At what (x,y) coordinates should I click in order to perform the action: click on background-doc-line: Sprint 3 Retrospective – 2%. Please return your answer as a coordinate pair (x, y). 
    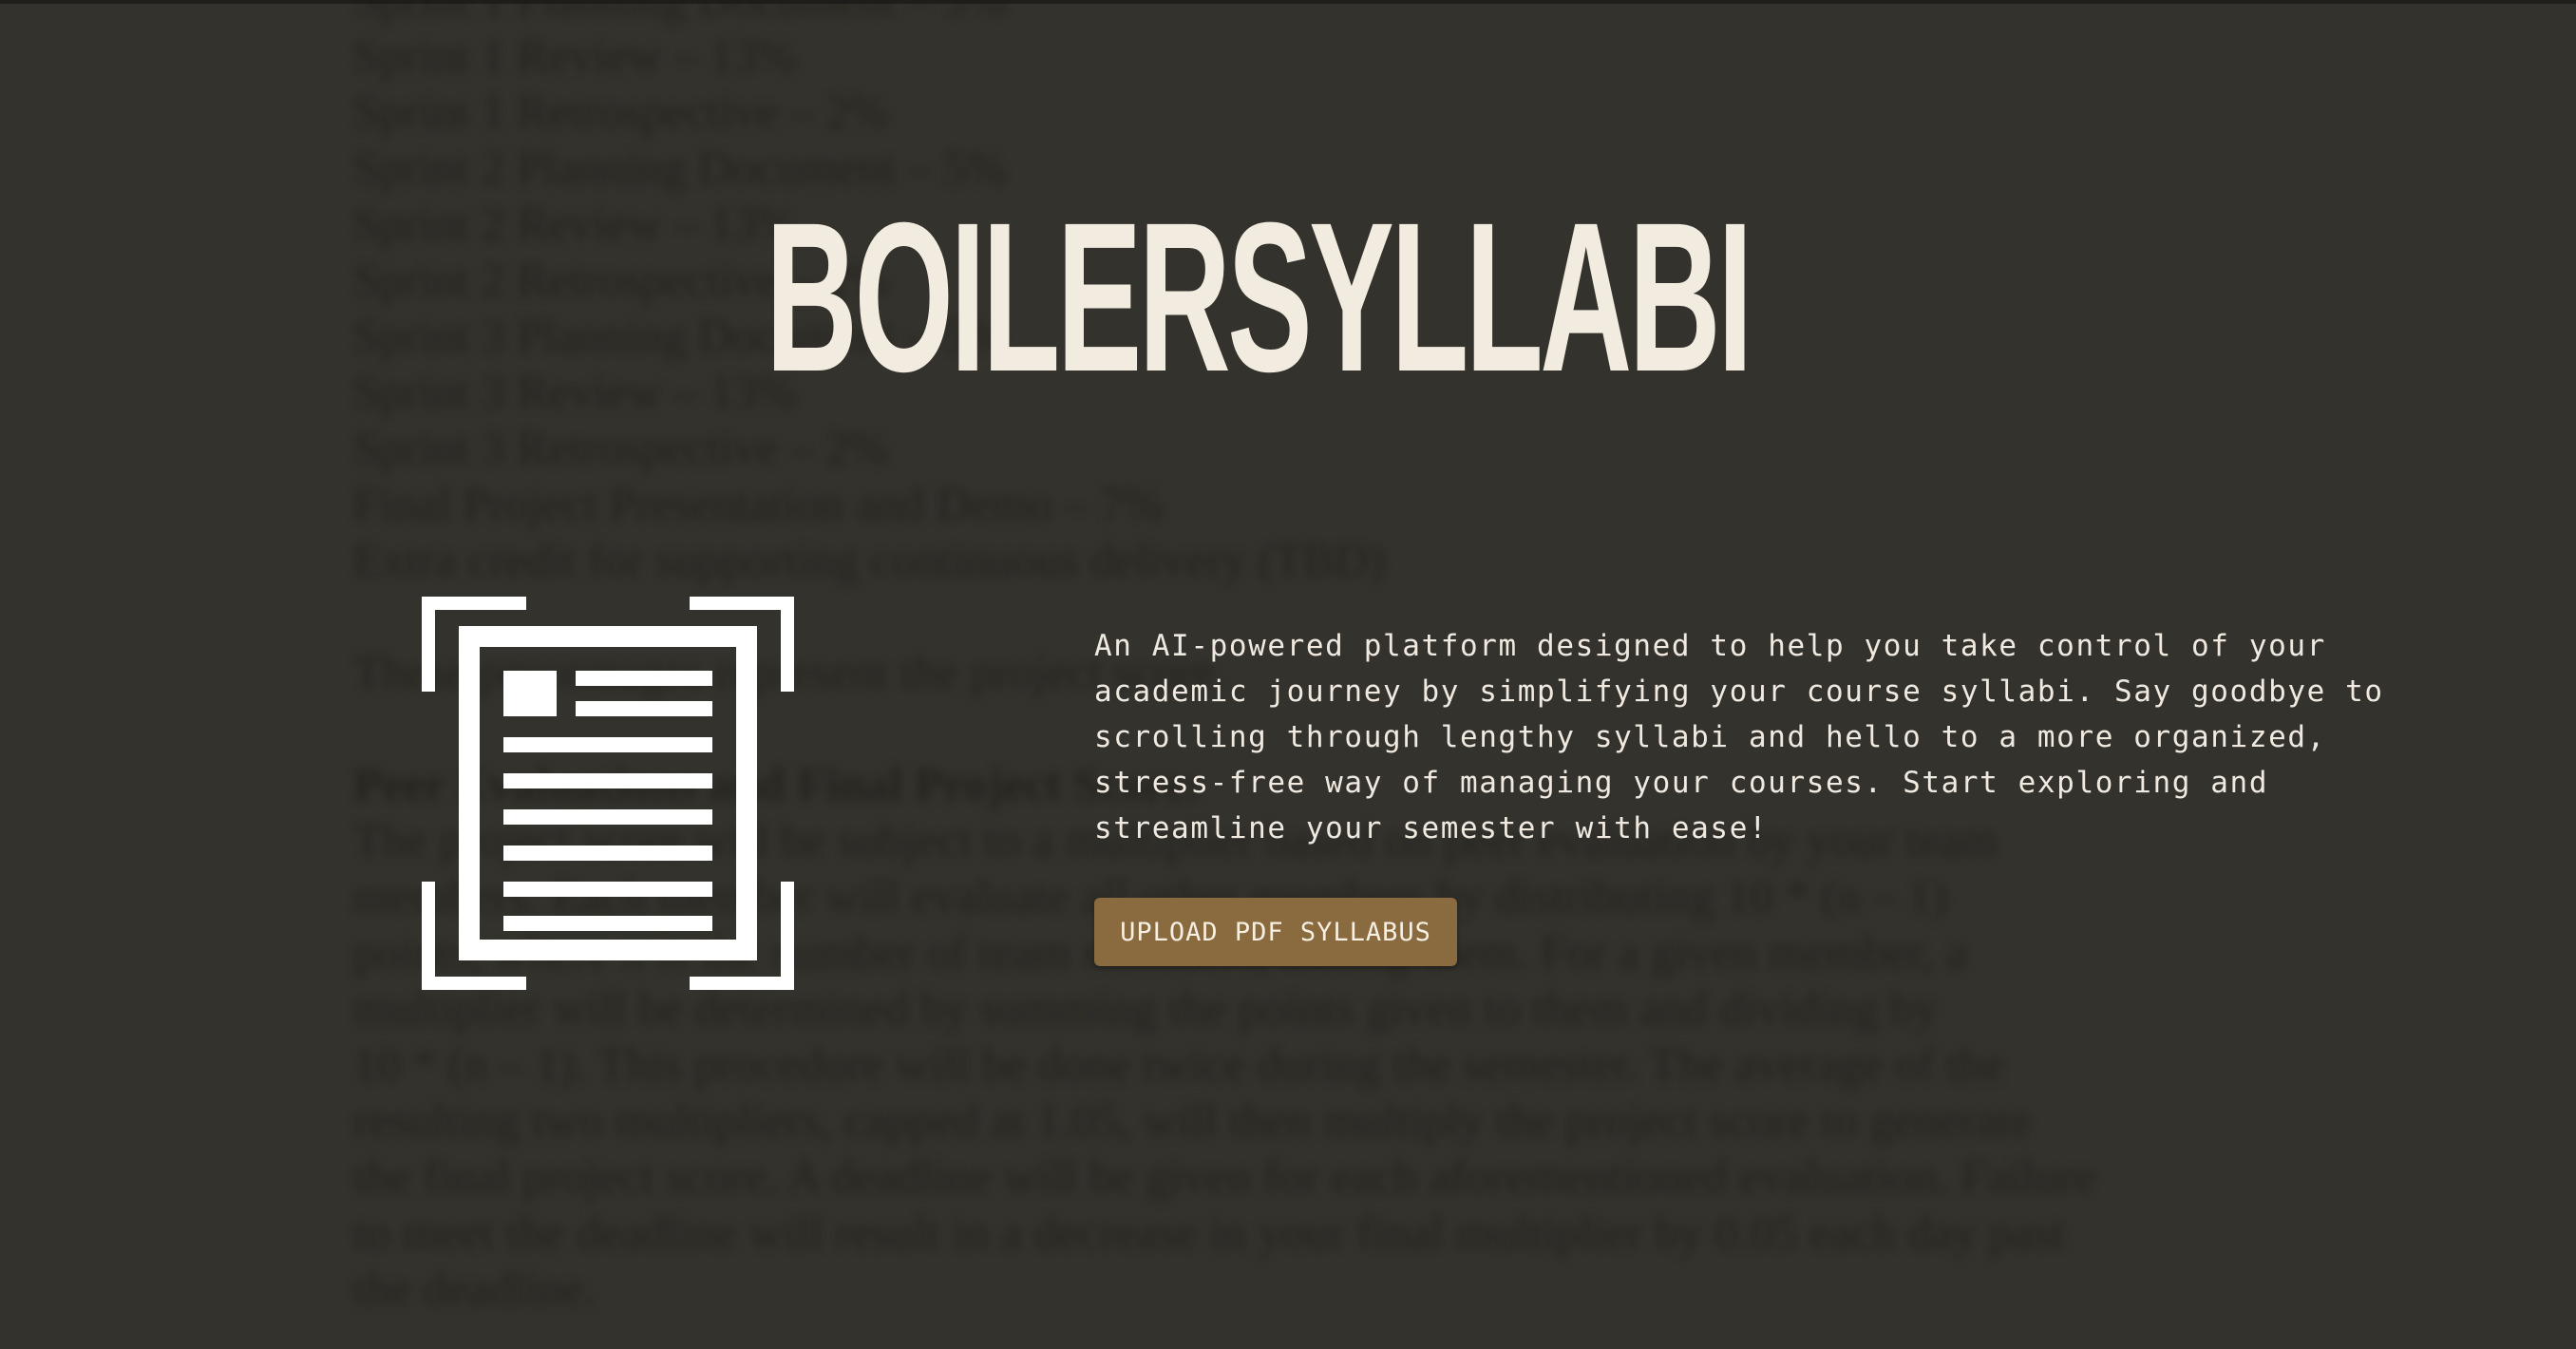
    Looking at the image, I should click on (621, 447).